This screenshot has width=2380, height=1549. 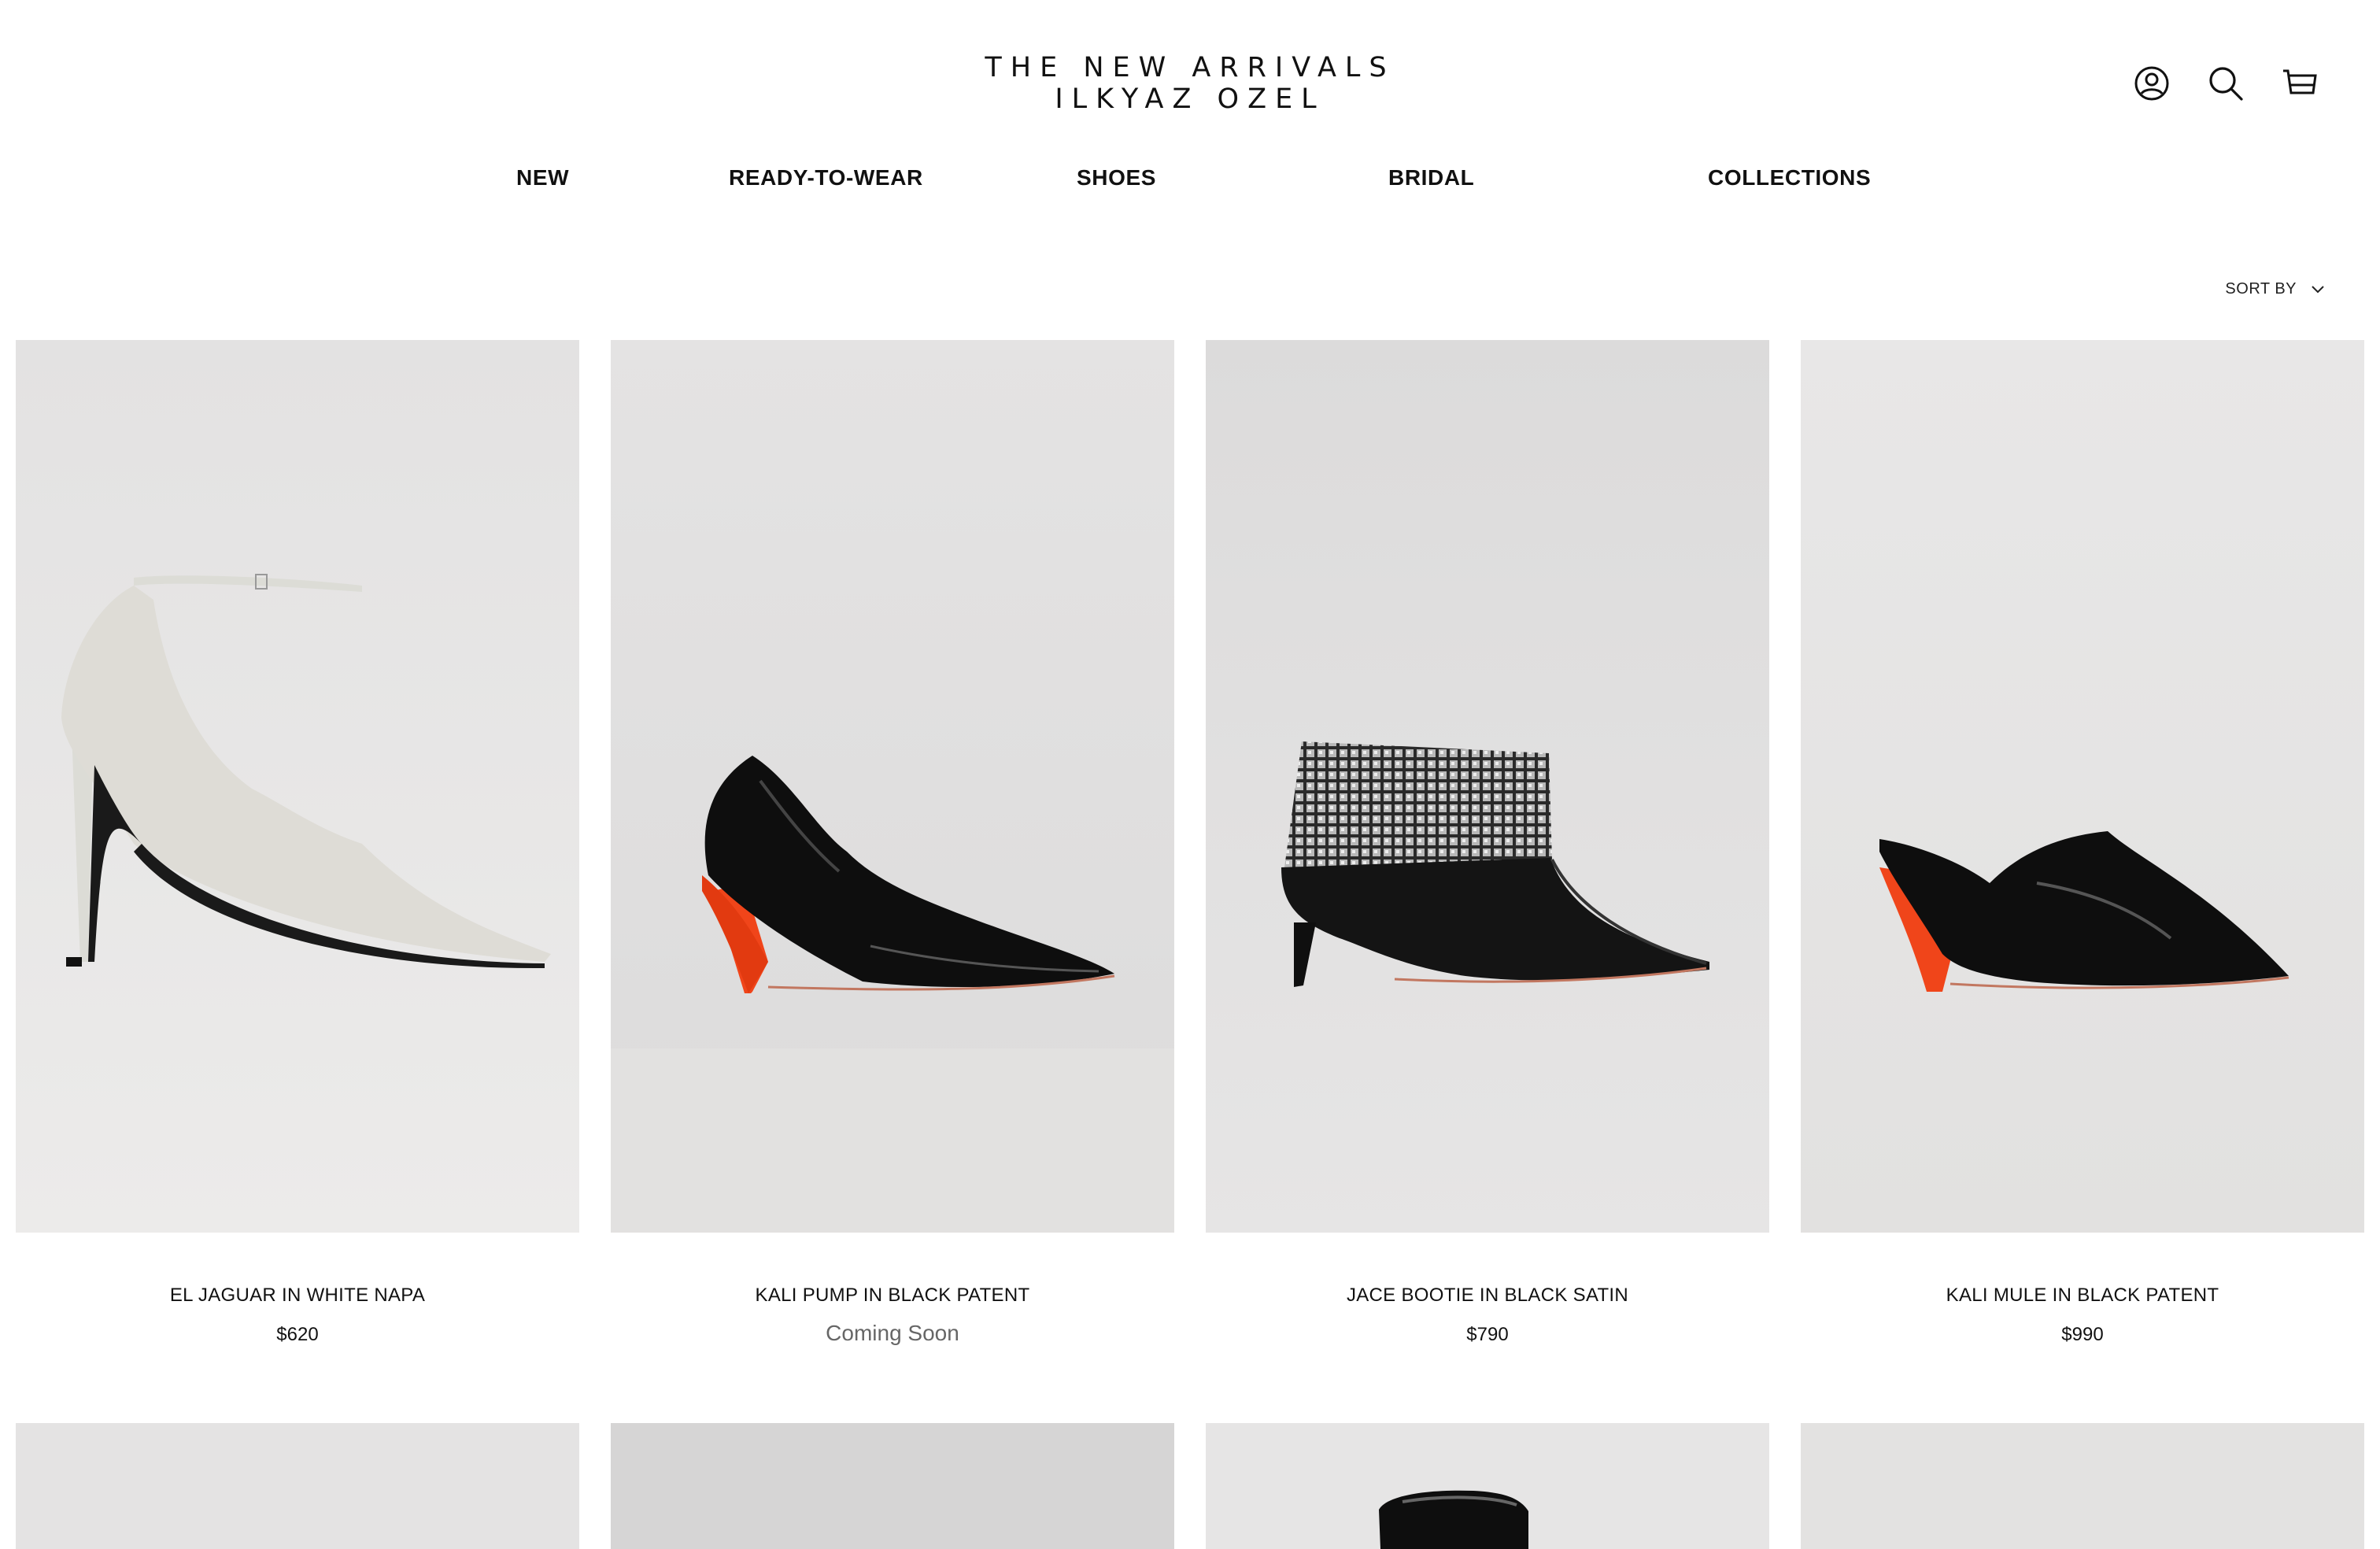 I want to click on account-icon, so click(x=2152, y=83).